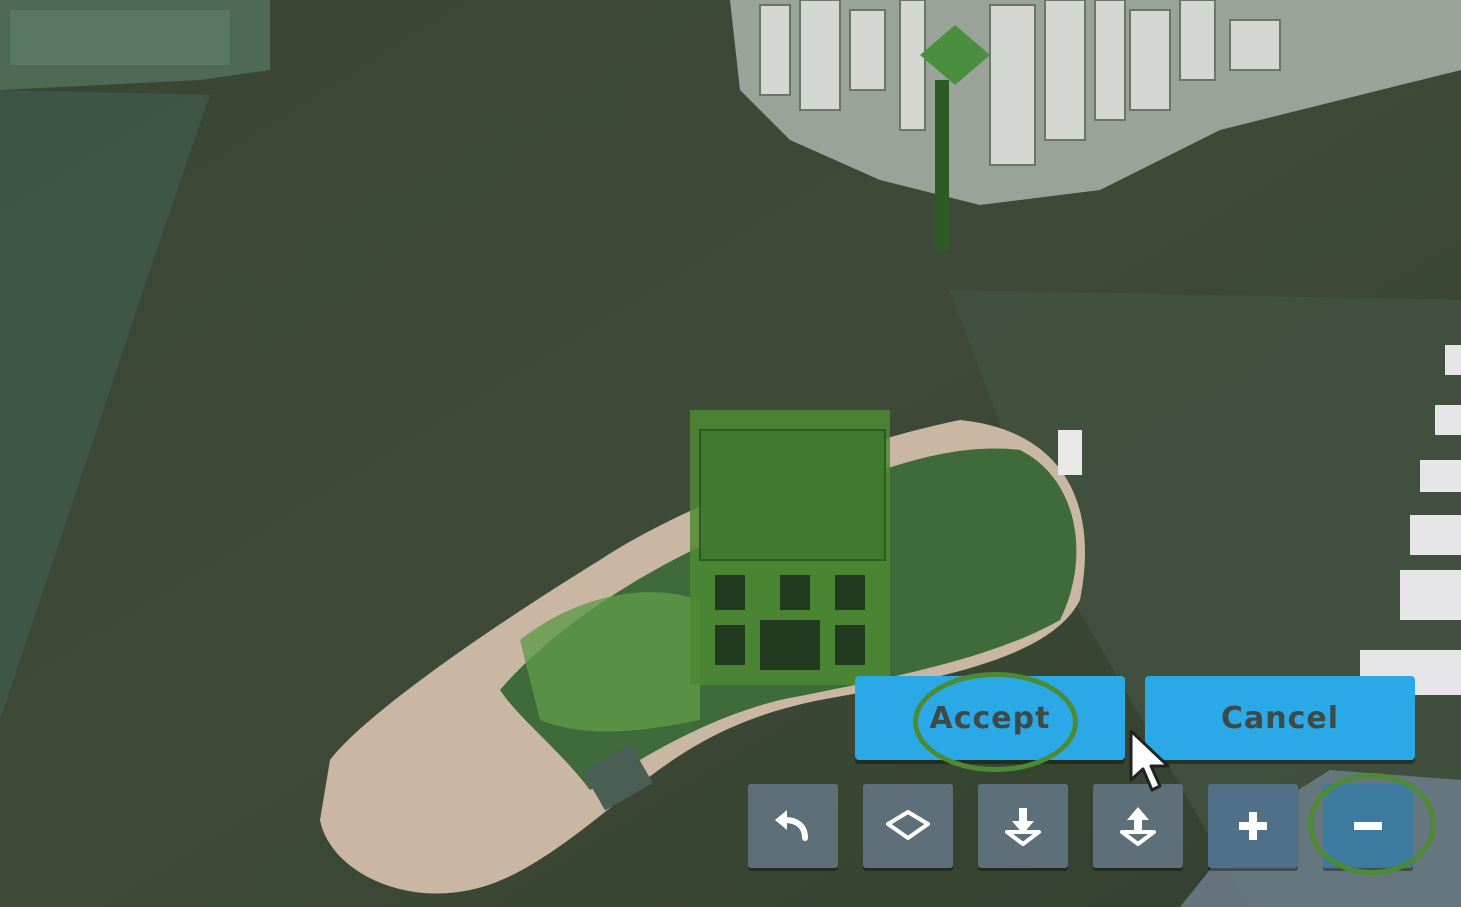 The image size is (1461, 907). Describe the element at coordinates (1280, 718) in the screenshot. I see `cancel-button: Cancel` at that location.